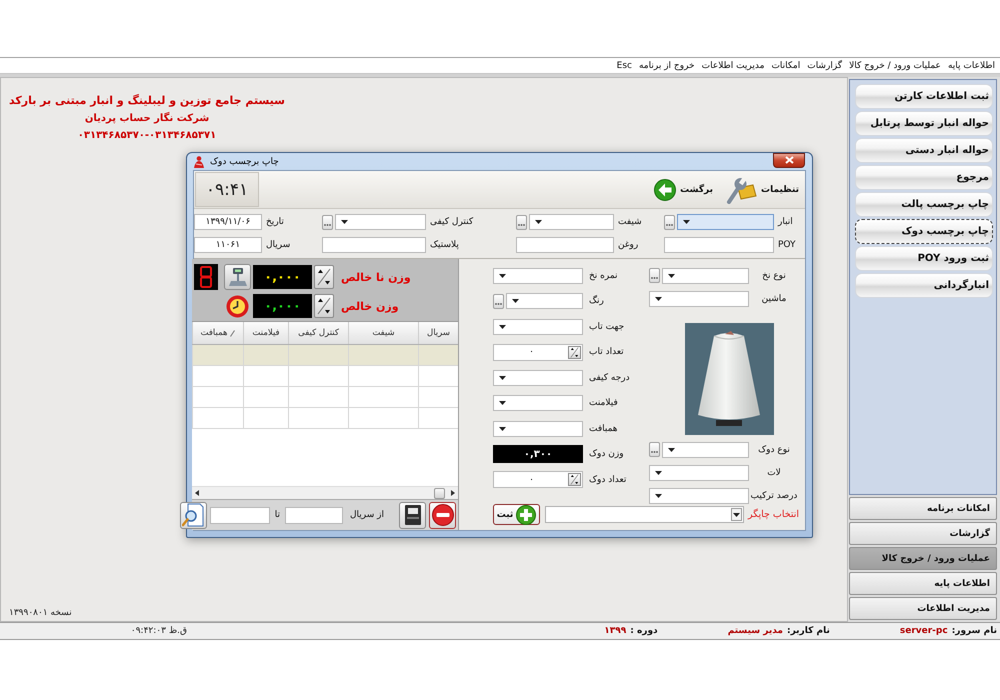 The height and width of the screenshot is (700, 1000). What do you see at coordinates (451, 222) in the screenshot?
I see `field-label: کنترل کیفی` at bounding box center [451, 222].